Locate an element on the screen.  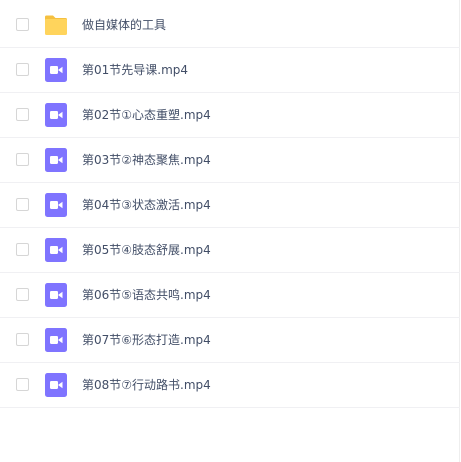
file-row: 第08节⑦行动路书.mp4 is located at coordinates (230, 385).